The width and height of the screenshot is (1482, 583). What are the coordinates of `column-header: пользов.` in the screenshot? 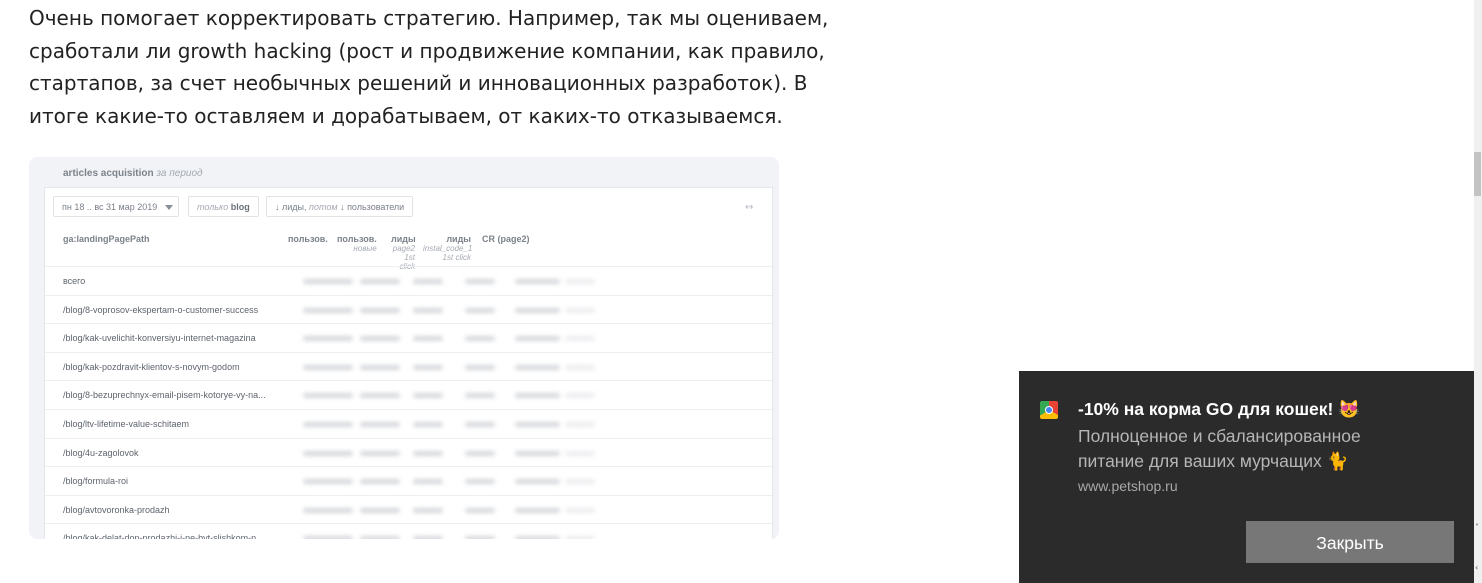 It's located at (308, 239).